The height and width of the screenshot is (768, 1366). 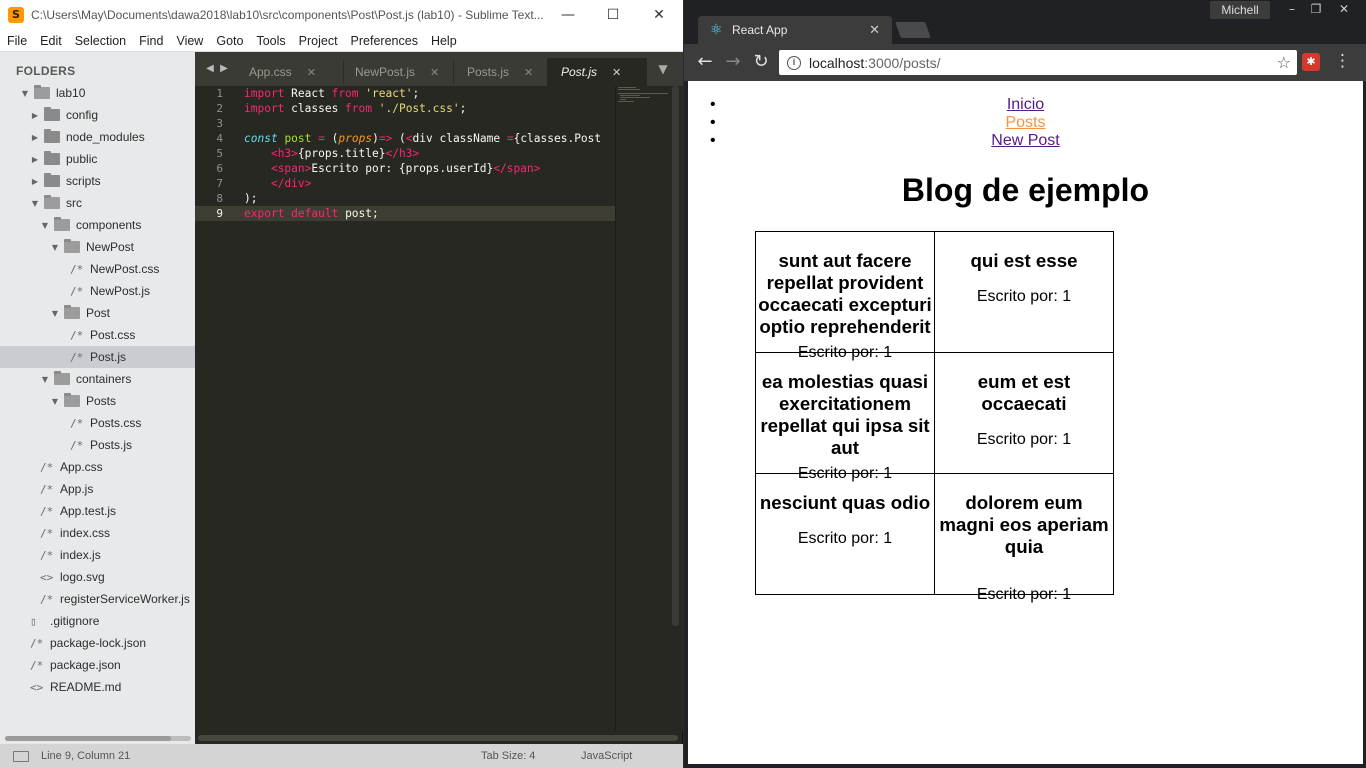 I want to click on minimap, so click(x=644, y=408).